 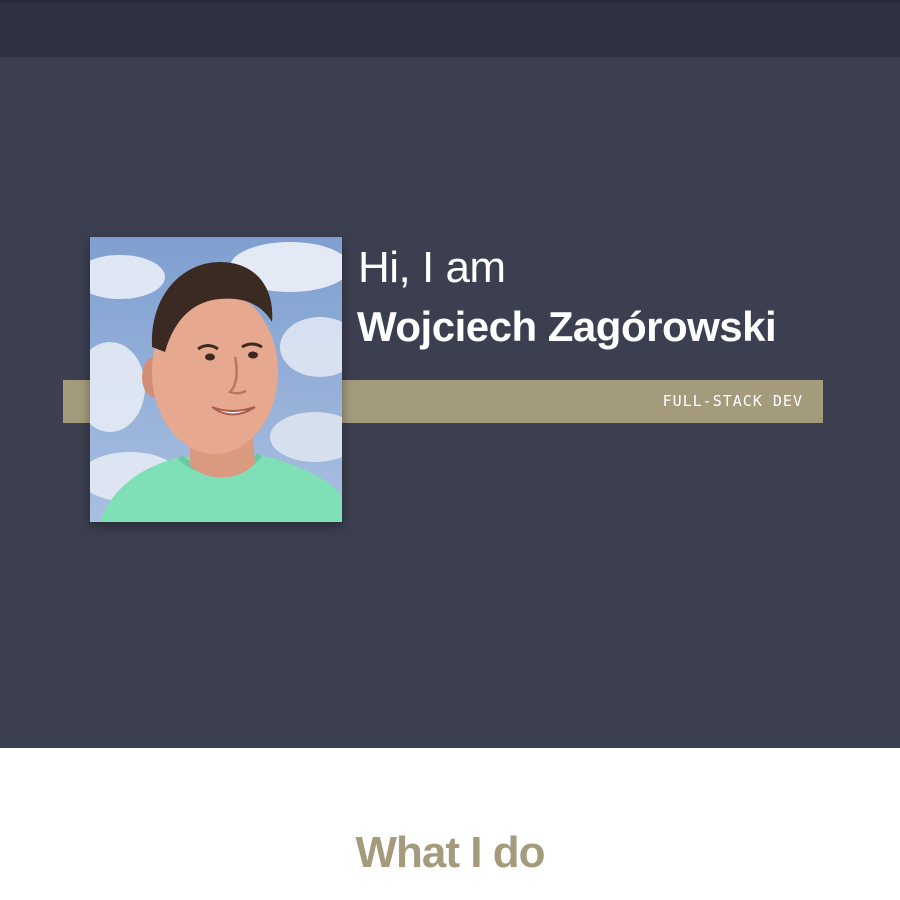 I want to click on profile-photo-image, so click(x=216, y=379).